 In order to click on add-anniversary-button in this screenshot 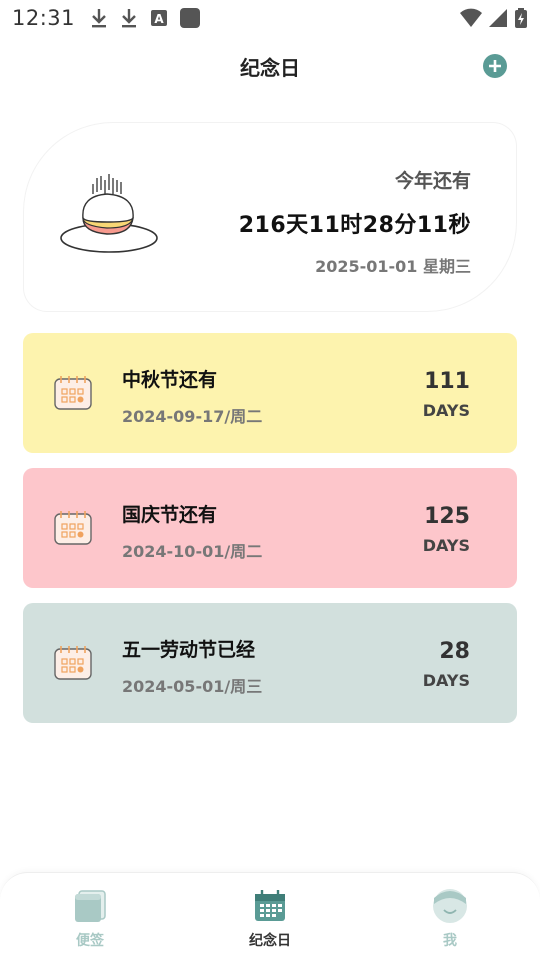, I will do `click(495, 66)`.